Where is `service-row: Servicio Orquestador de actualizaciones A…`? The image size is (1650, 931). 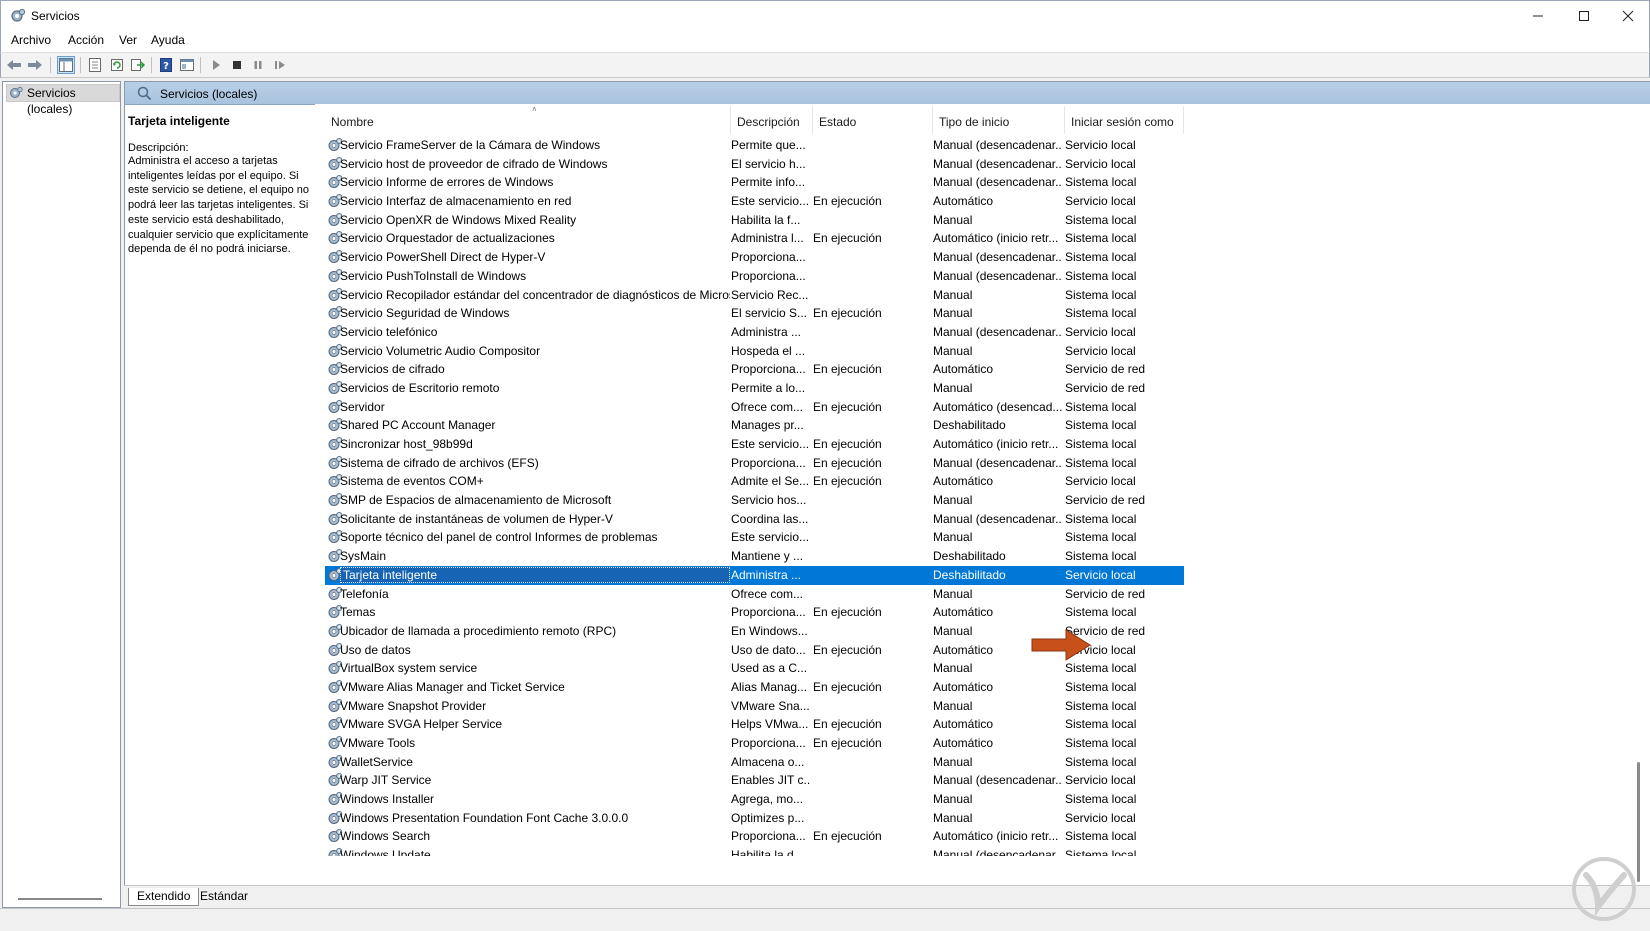
service-row: Servicio Orquestador de actualizaciones A… is located at coordinates (970, 238).